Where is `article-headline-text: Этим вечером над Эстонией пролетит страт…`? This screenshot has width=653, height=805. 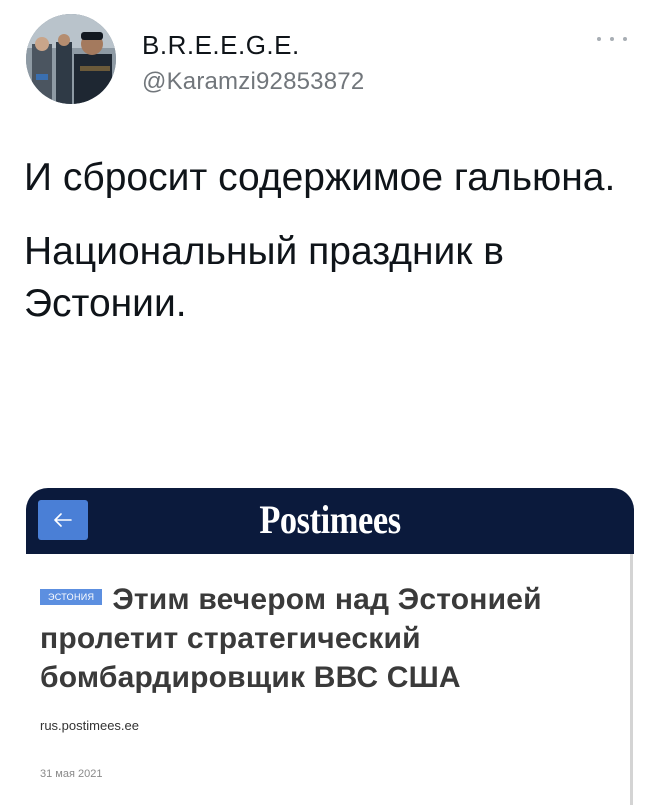
article-headline-text: Этим вечером над Эстонией пролетит страт… is located at coordinates (291, 638).